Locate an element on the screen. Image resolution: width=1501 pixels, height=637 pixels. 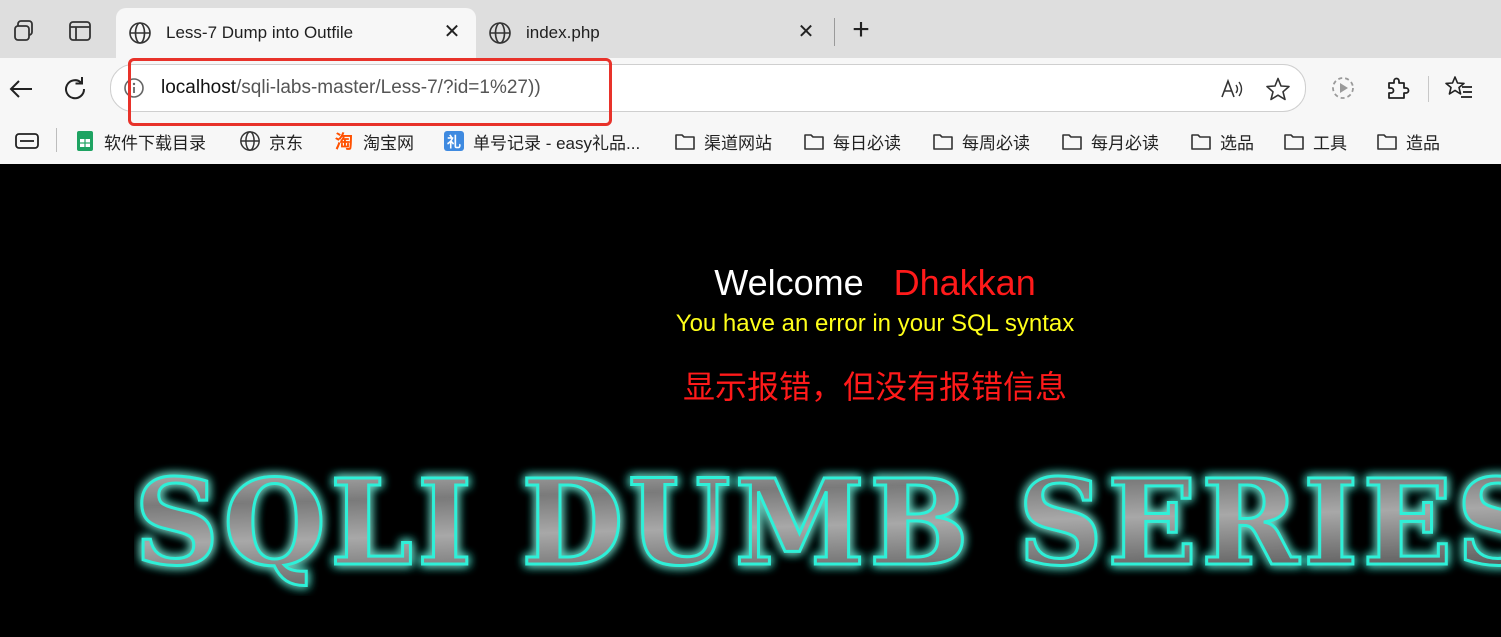
svg-text: 礼 is located at coordinates (454, 142).